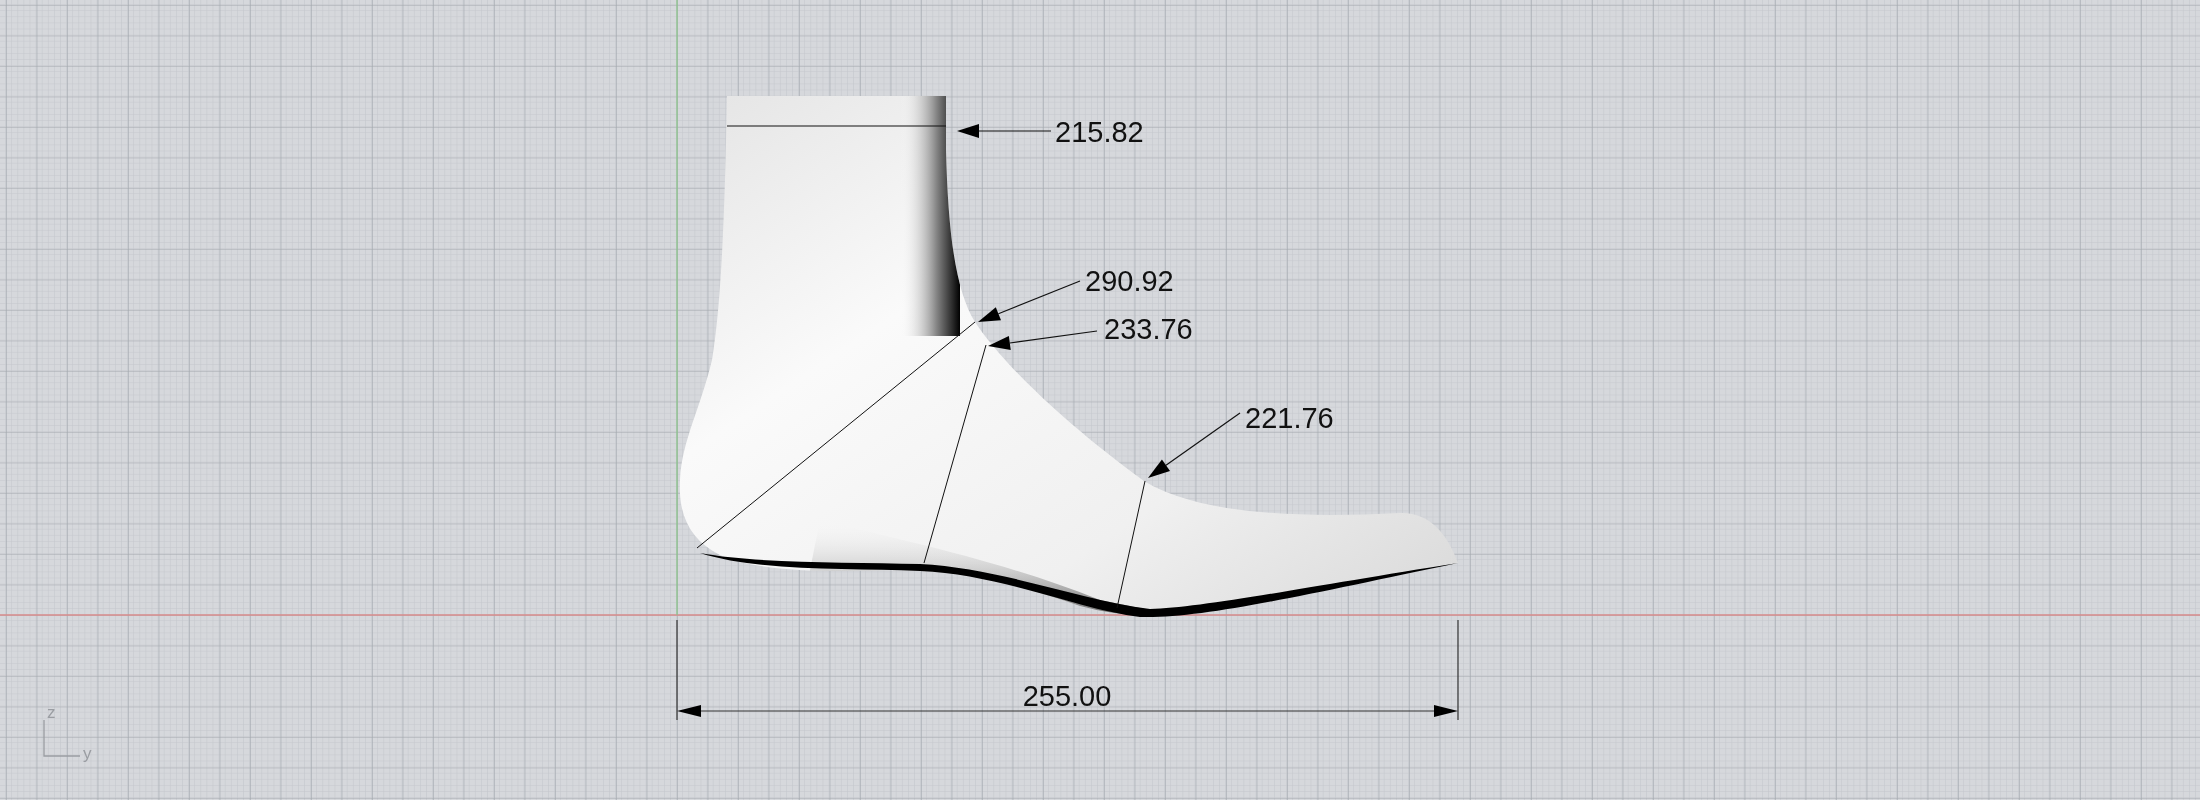  What do you see at coordinates (1099, 132) in the screenshot?
I see `dimension-label: 215.82` at bounding box center [1099, 132].